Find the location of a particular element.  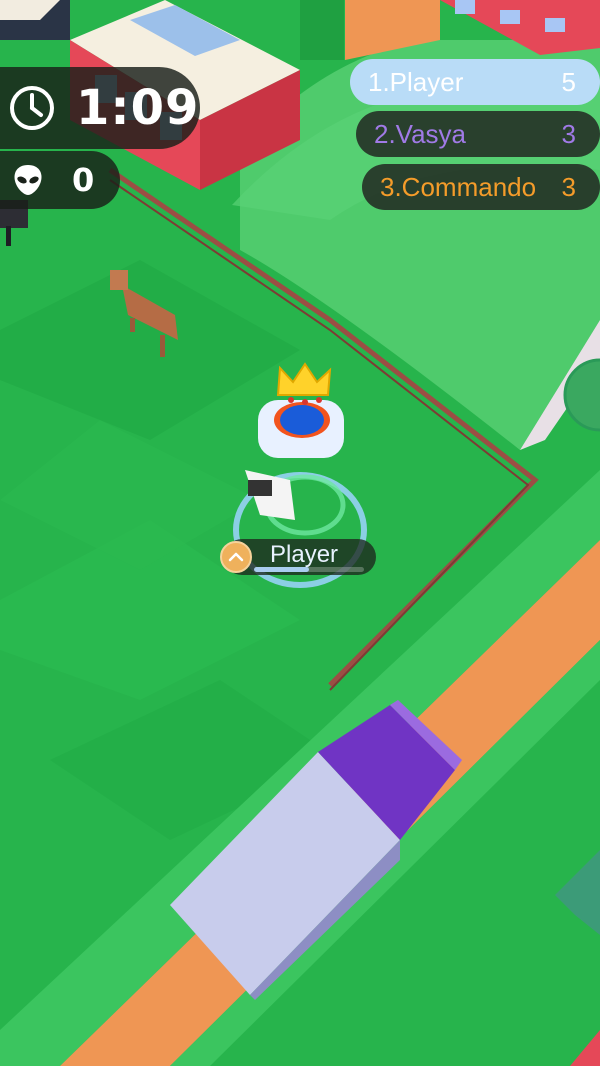

player-name: Player is located at coordinates (304, 554).